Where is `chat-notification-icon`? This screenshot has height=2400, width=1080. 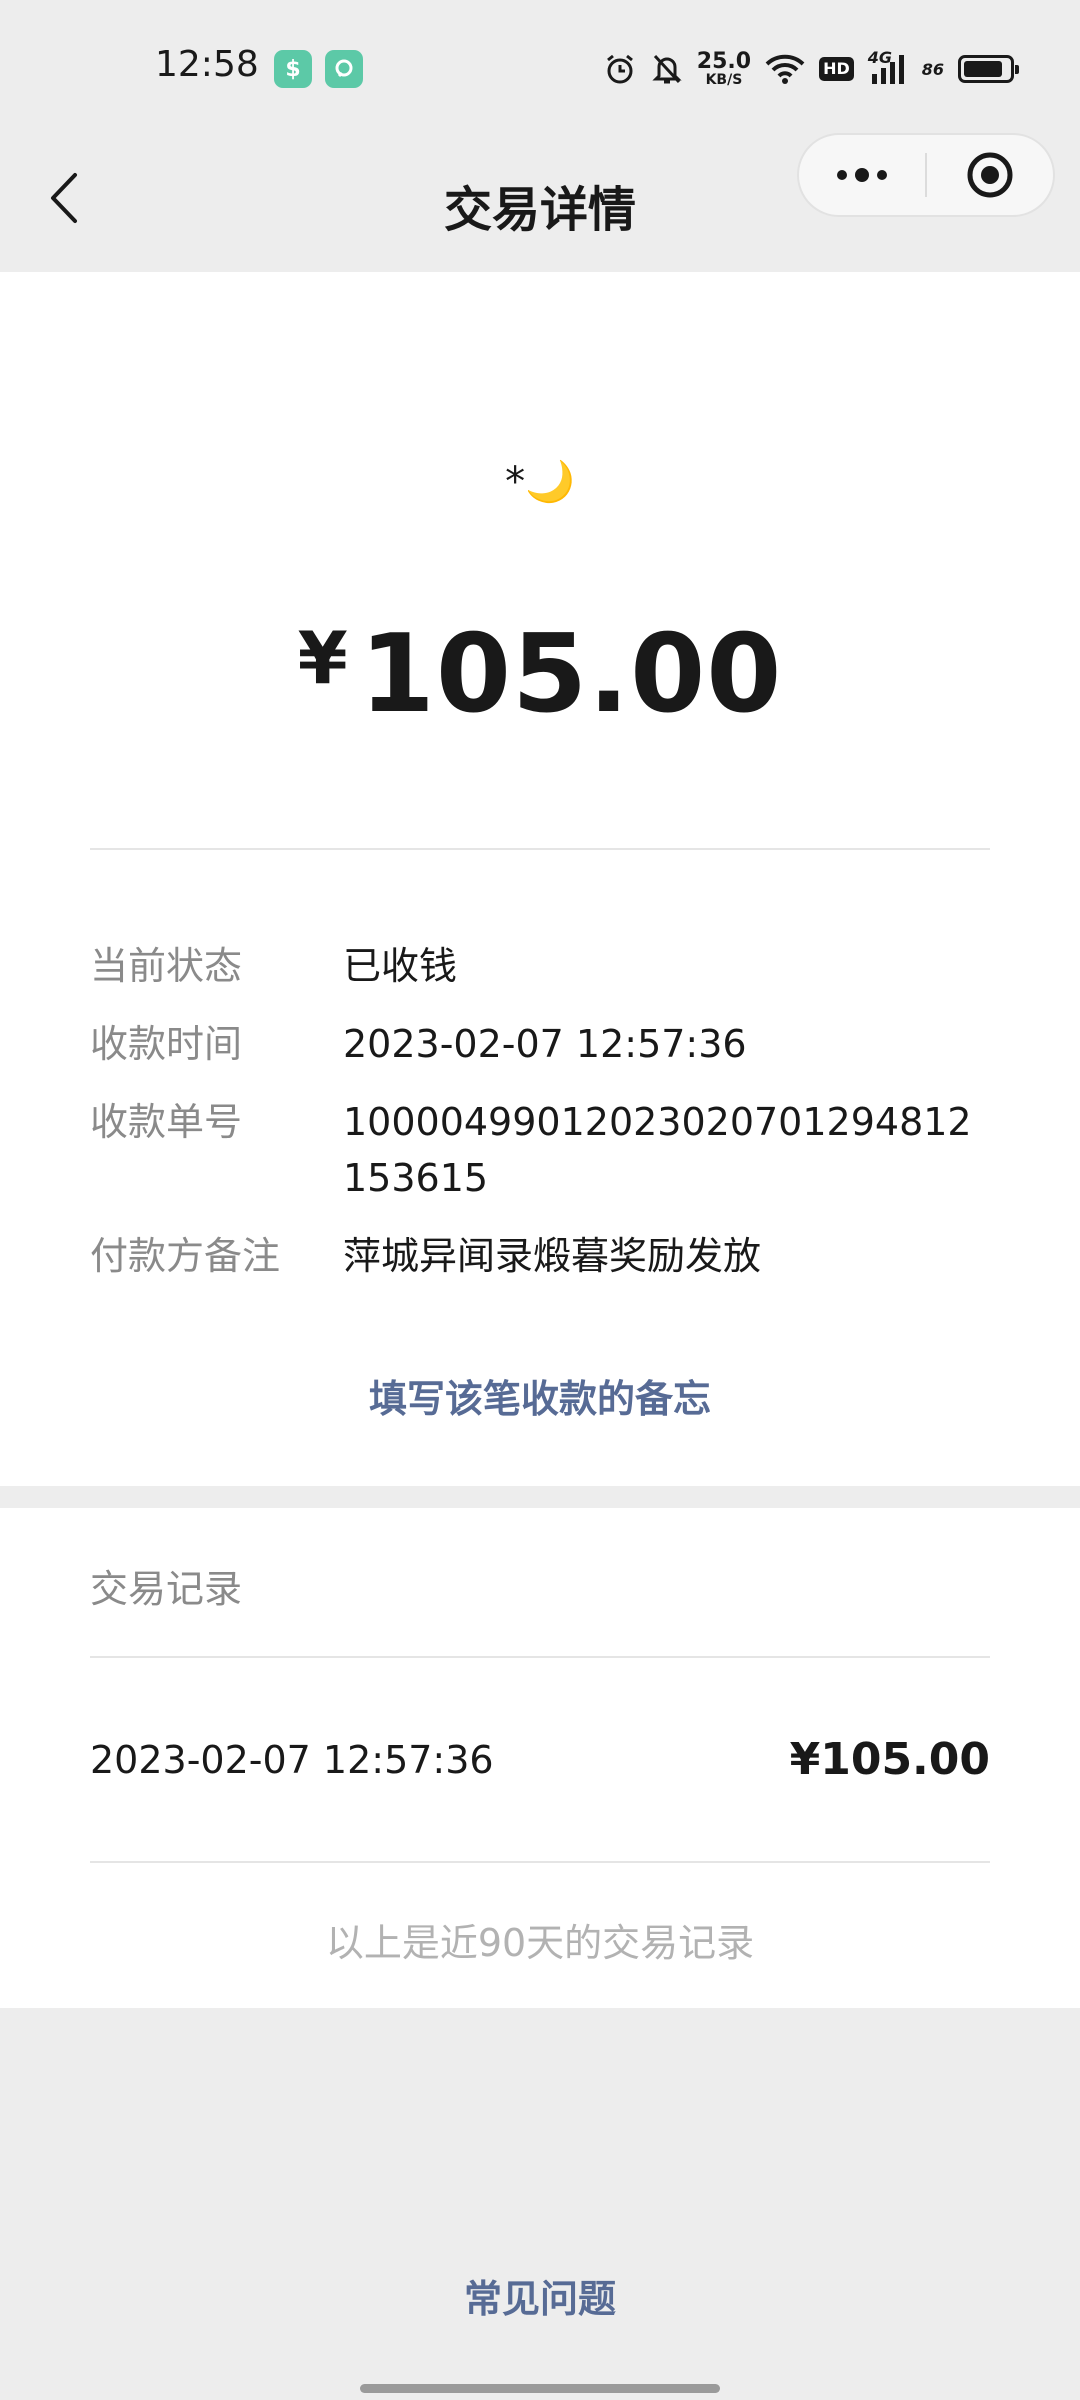
chat-notification-icon is located at coordinates (344, 69).